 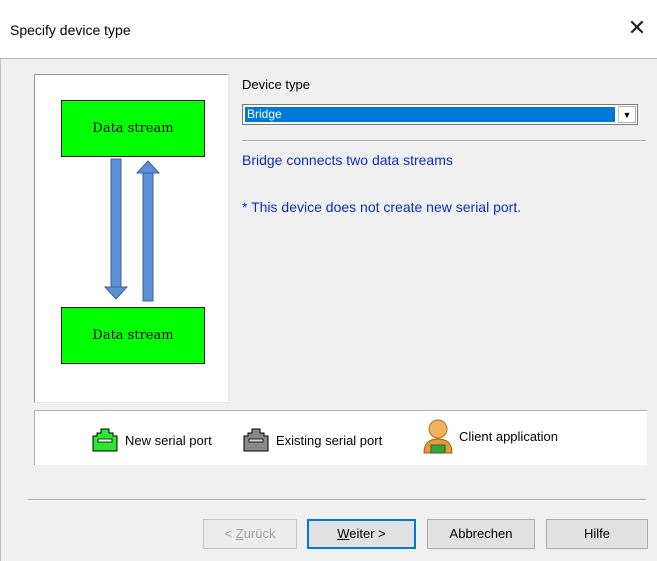 What do you see at coordinates (637, 28) in the screenshot?
I see `close-icon: ✕` at bounding box center [637, 28].